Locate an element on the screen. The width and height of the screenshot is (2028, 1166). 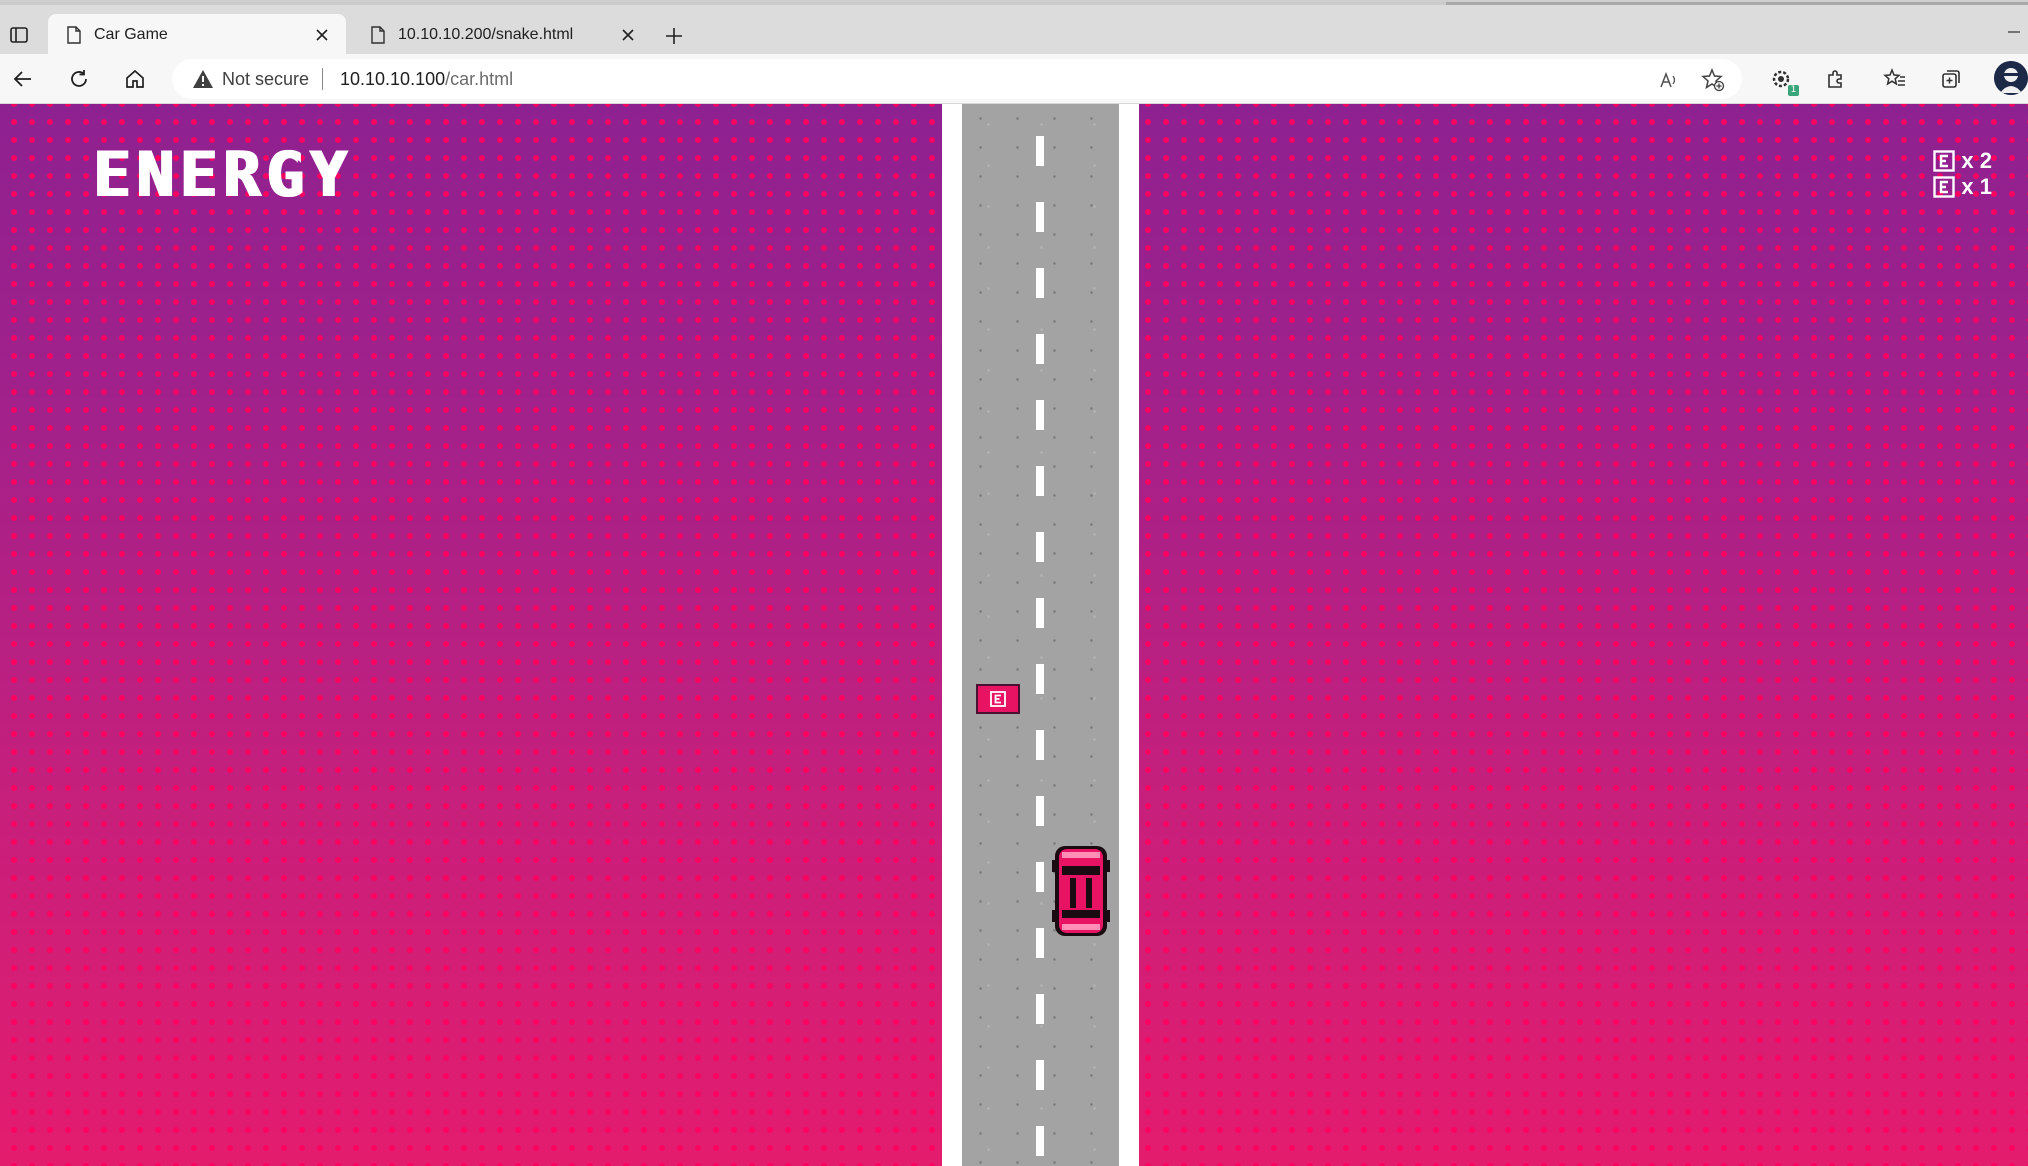
address-bar: Not secure 10.10.10.100/car.html is located at coordinates (957, 79).